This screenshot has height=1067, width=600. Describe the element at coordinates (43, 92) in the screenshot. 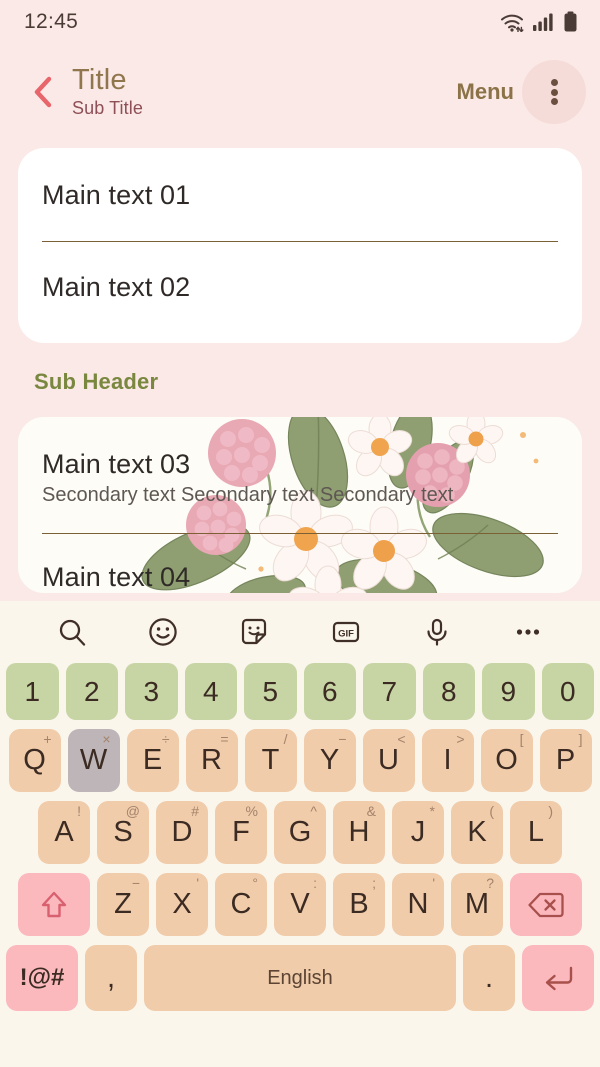

I see `back-button` at that location.